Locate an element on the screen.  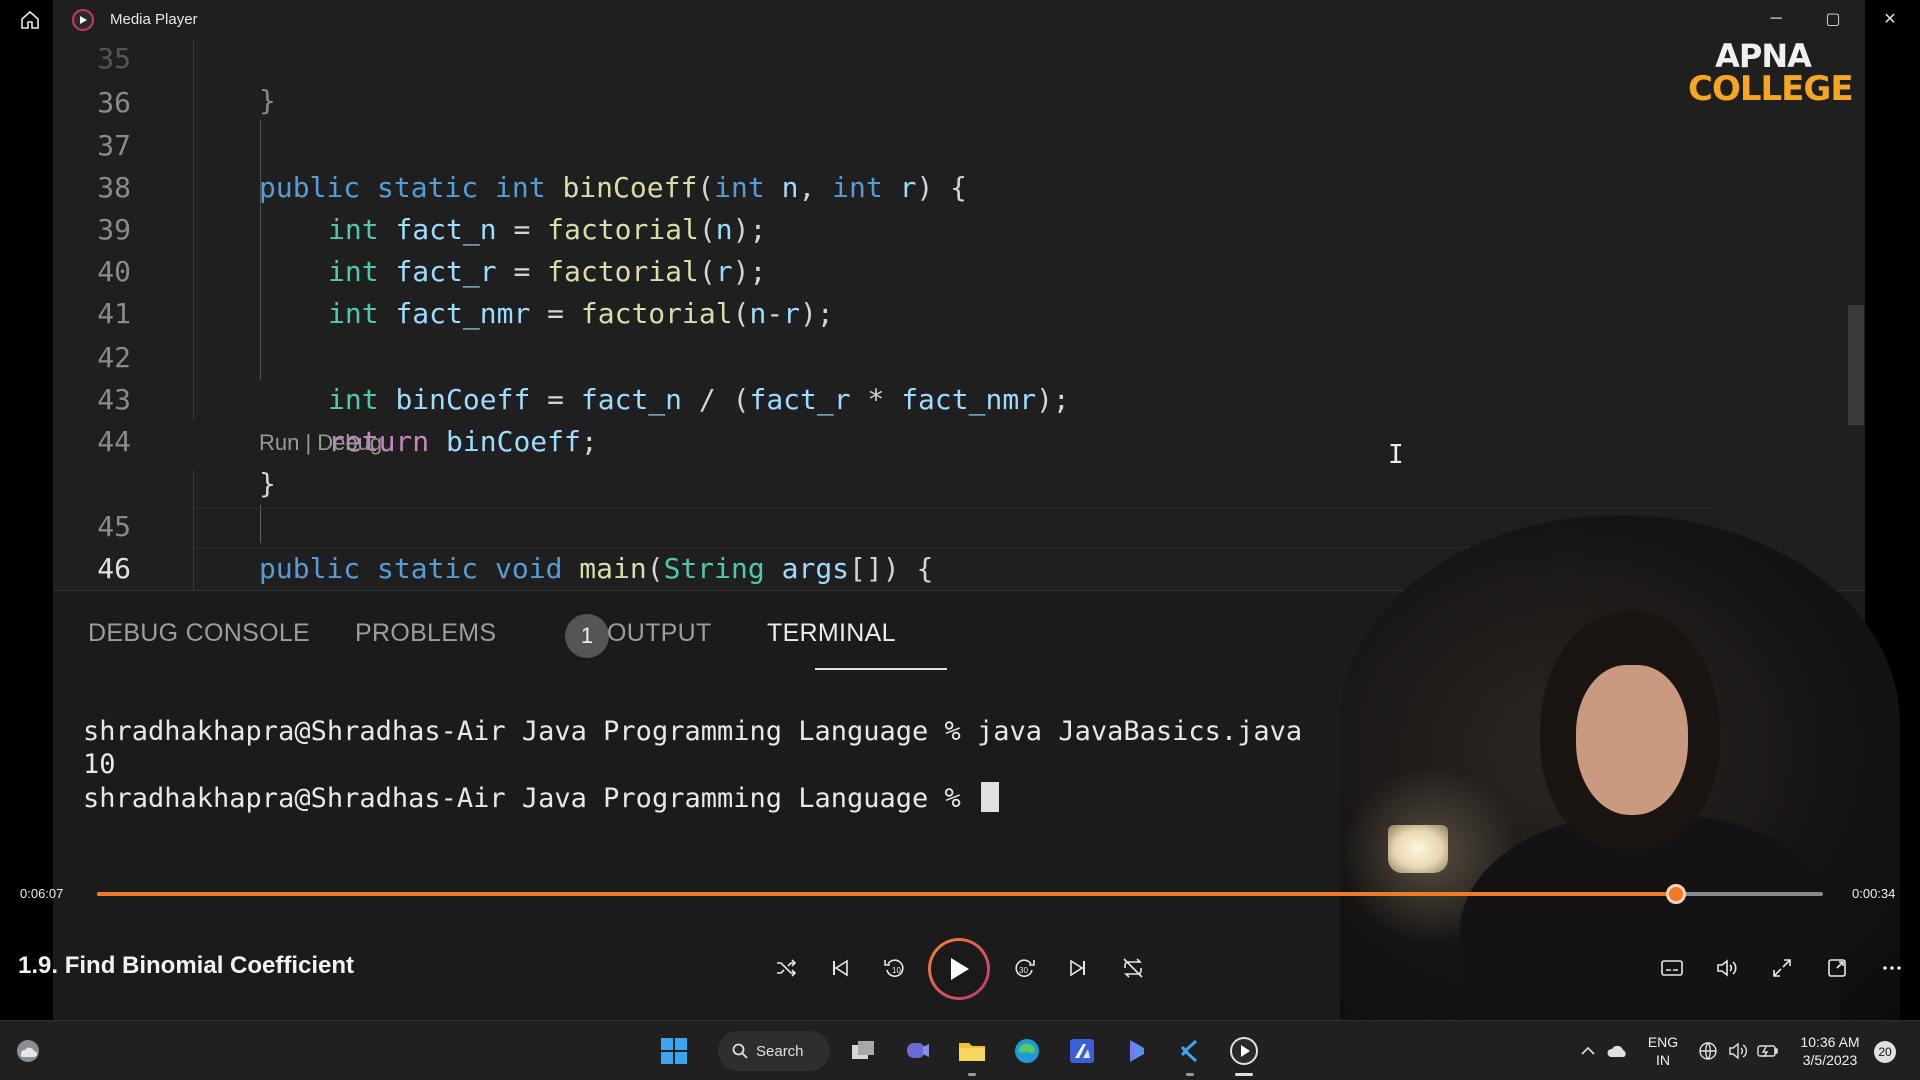
clock: 10:36 AM 3/5/2023 is located at coordinates (1830, 1051).